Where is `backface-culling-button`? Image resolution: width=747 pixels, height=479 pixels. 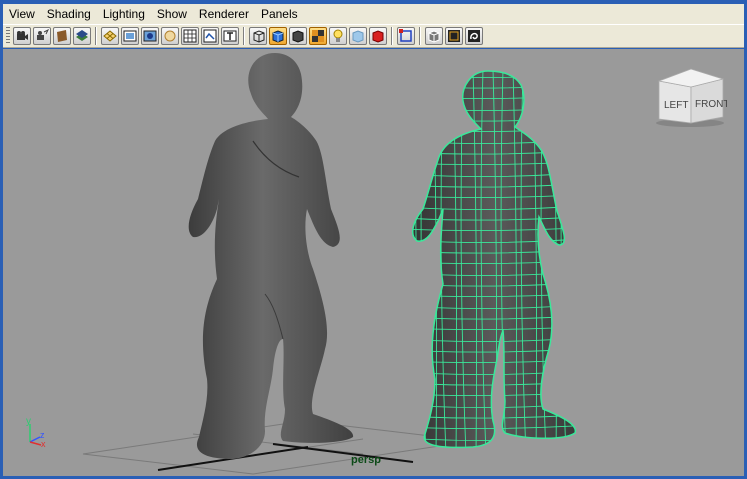
backface-culling-button is located at coordinates (474, 36).